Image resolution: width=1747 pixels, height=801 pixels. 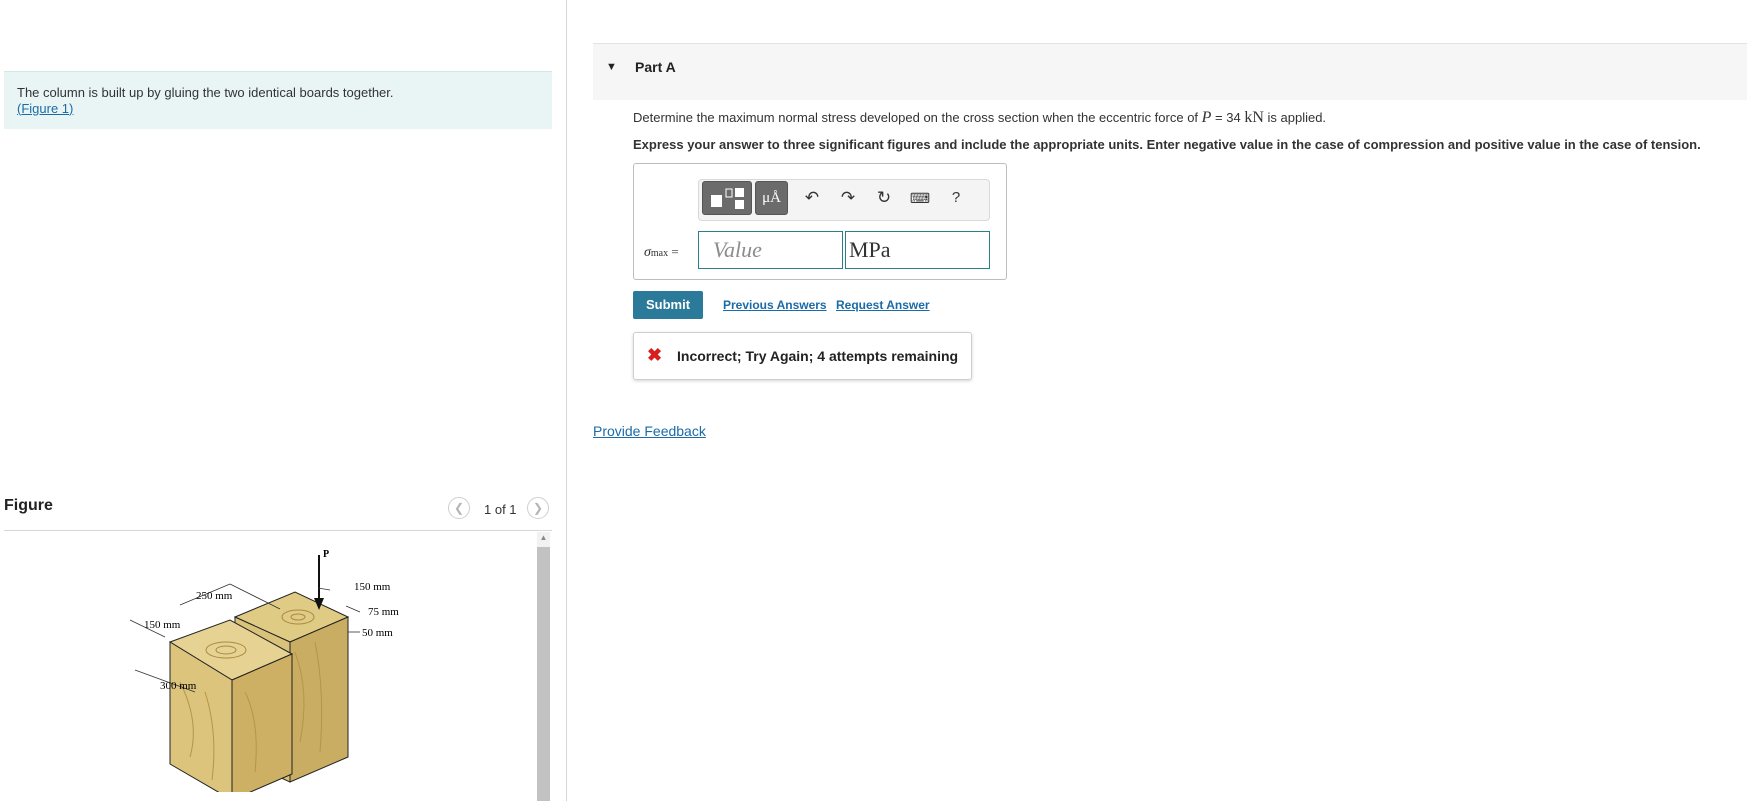 What do you see at coordinates (1206, 117) in the screenshot?
I see `question-variable: P` at bounding box center [1206, 117].